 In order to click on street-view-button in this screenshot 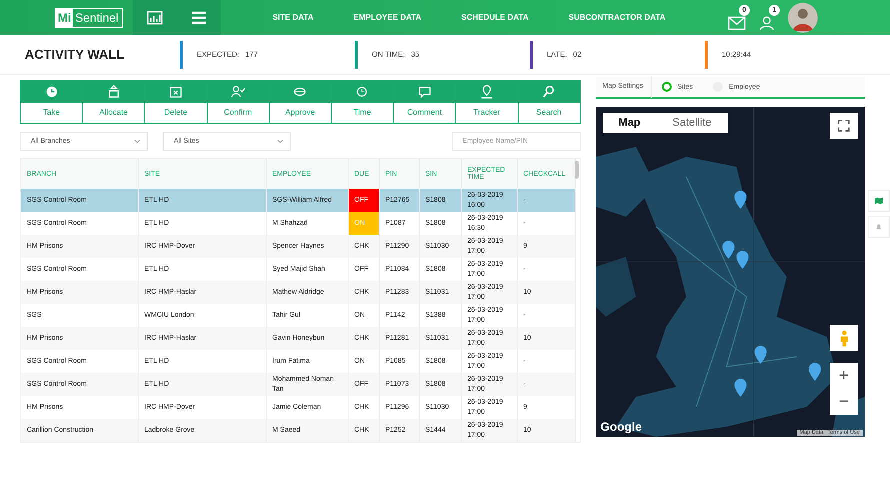, I will do `click(844, 338)`.